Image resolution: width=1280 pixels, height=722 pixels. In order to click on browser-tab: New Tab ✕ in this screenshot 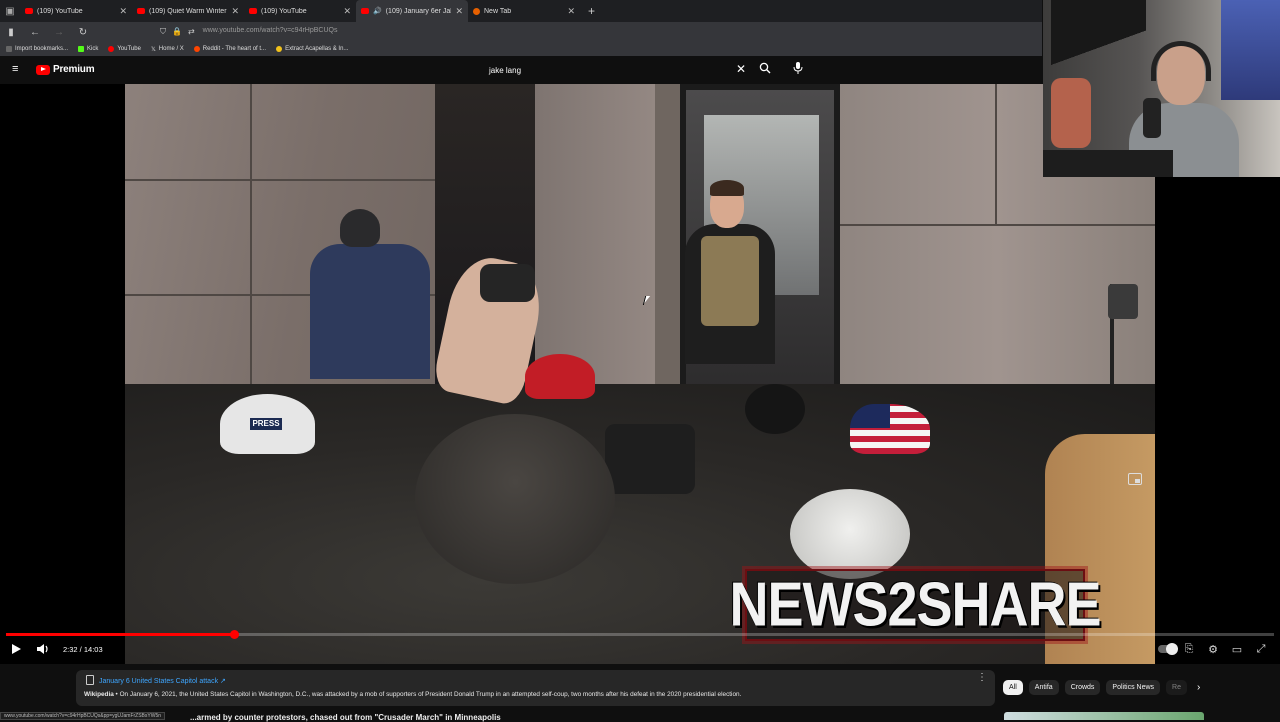, I will do `click(524, 11)`.